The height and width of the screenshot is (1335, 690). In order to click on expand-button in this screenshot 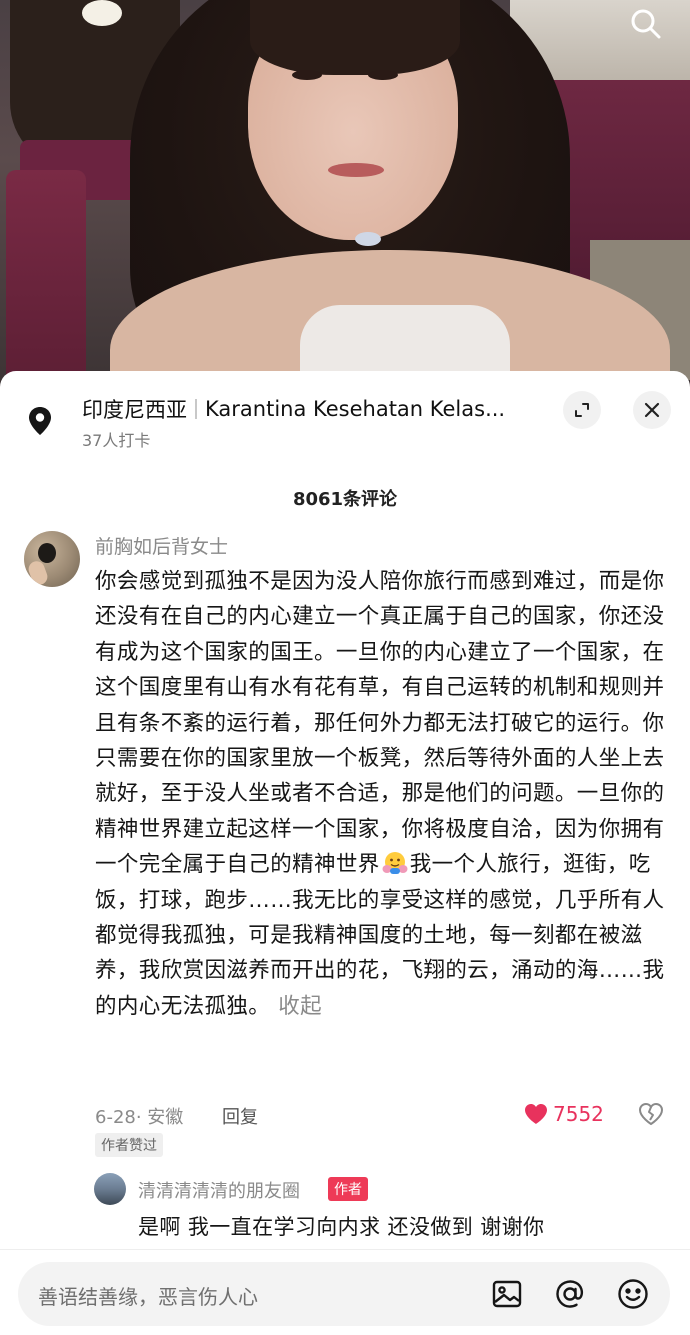, I will do `click(582, 410)`.